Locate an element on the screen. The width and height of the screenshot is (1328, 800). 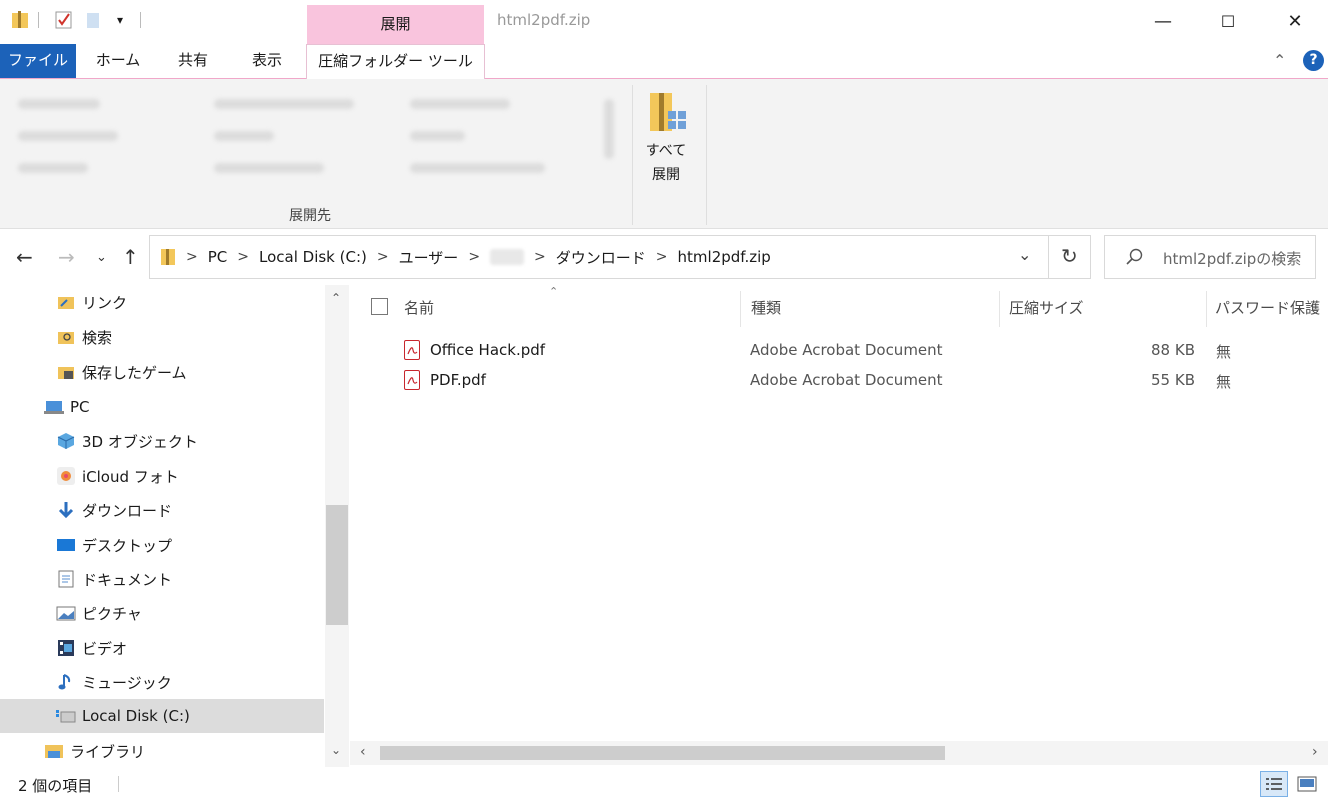
table-row: PDF.pdf Adobe Acrobat Document 55 KB 無 is located at coordinates (839, 381).